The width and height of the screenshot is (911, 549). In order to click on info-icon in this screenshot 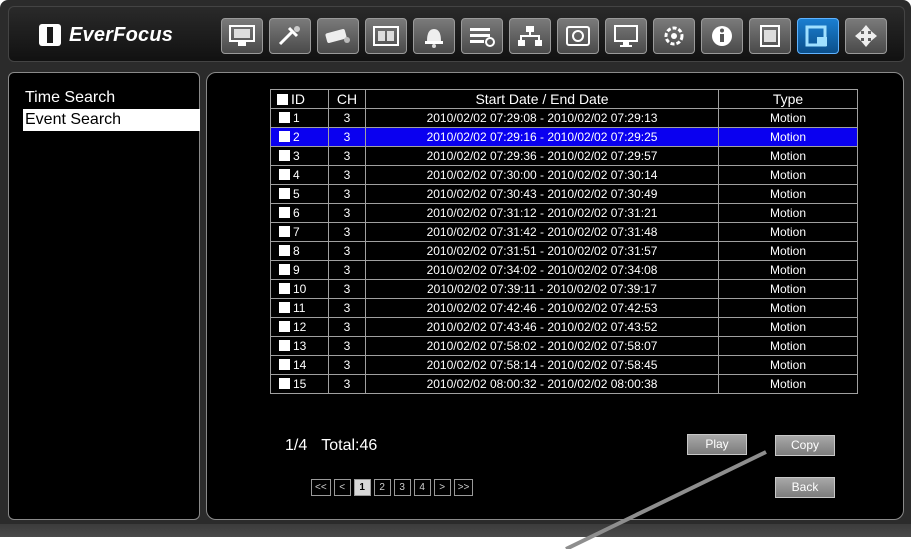, I will do `click(722, 36)`.